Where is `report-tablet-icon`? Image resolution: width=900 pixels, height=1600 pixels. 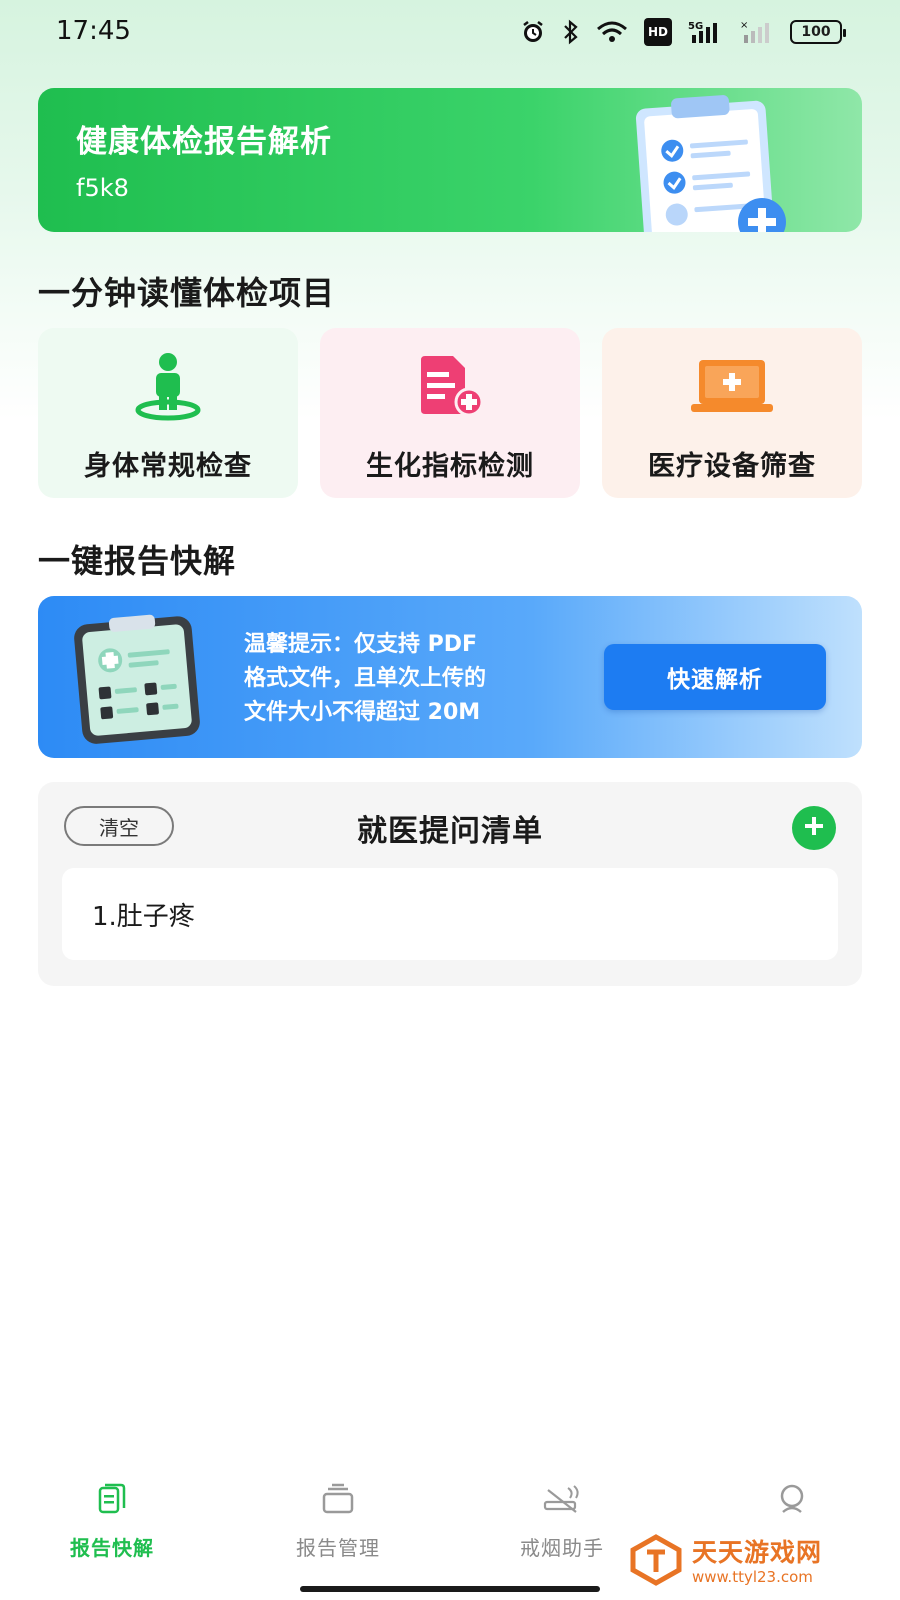
report-tablet-icon is located at coordinates (143, 679).